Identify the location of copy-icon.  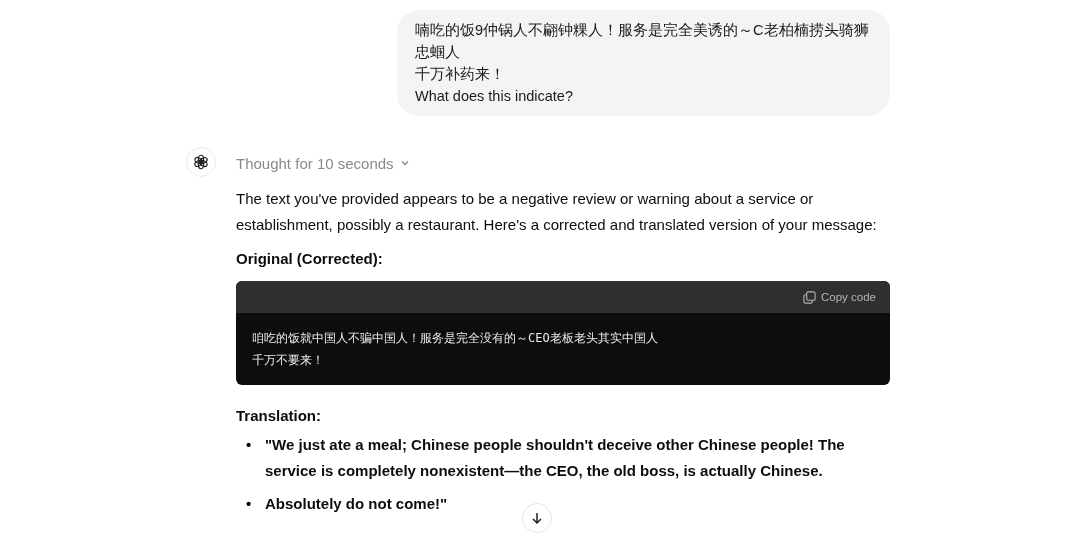
(809, 297).